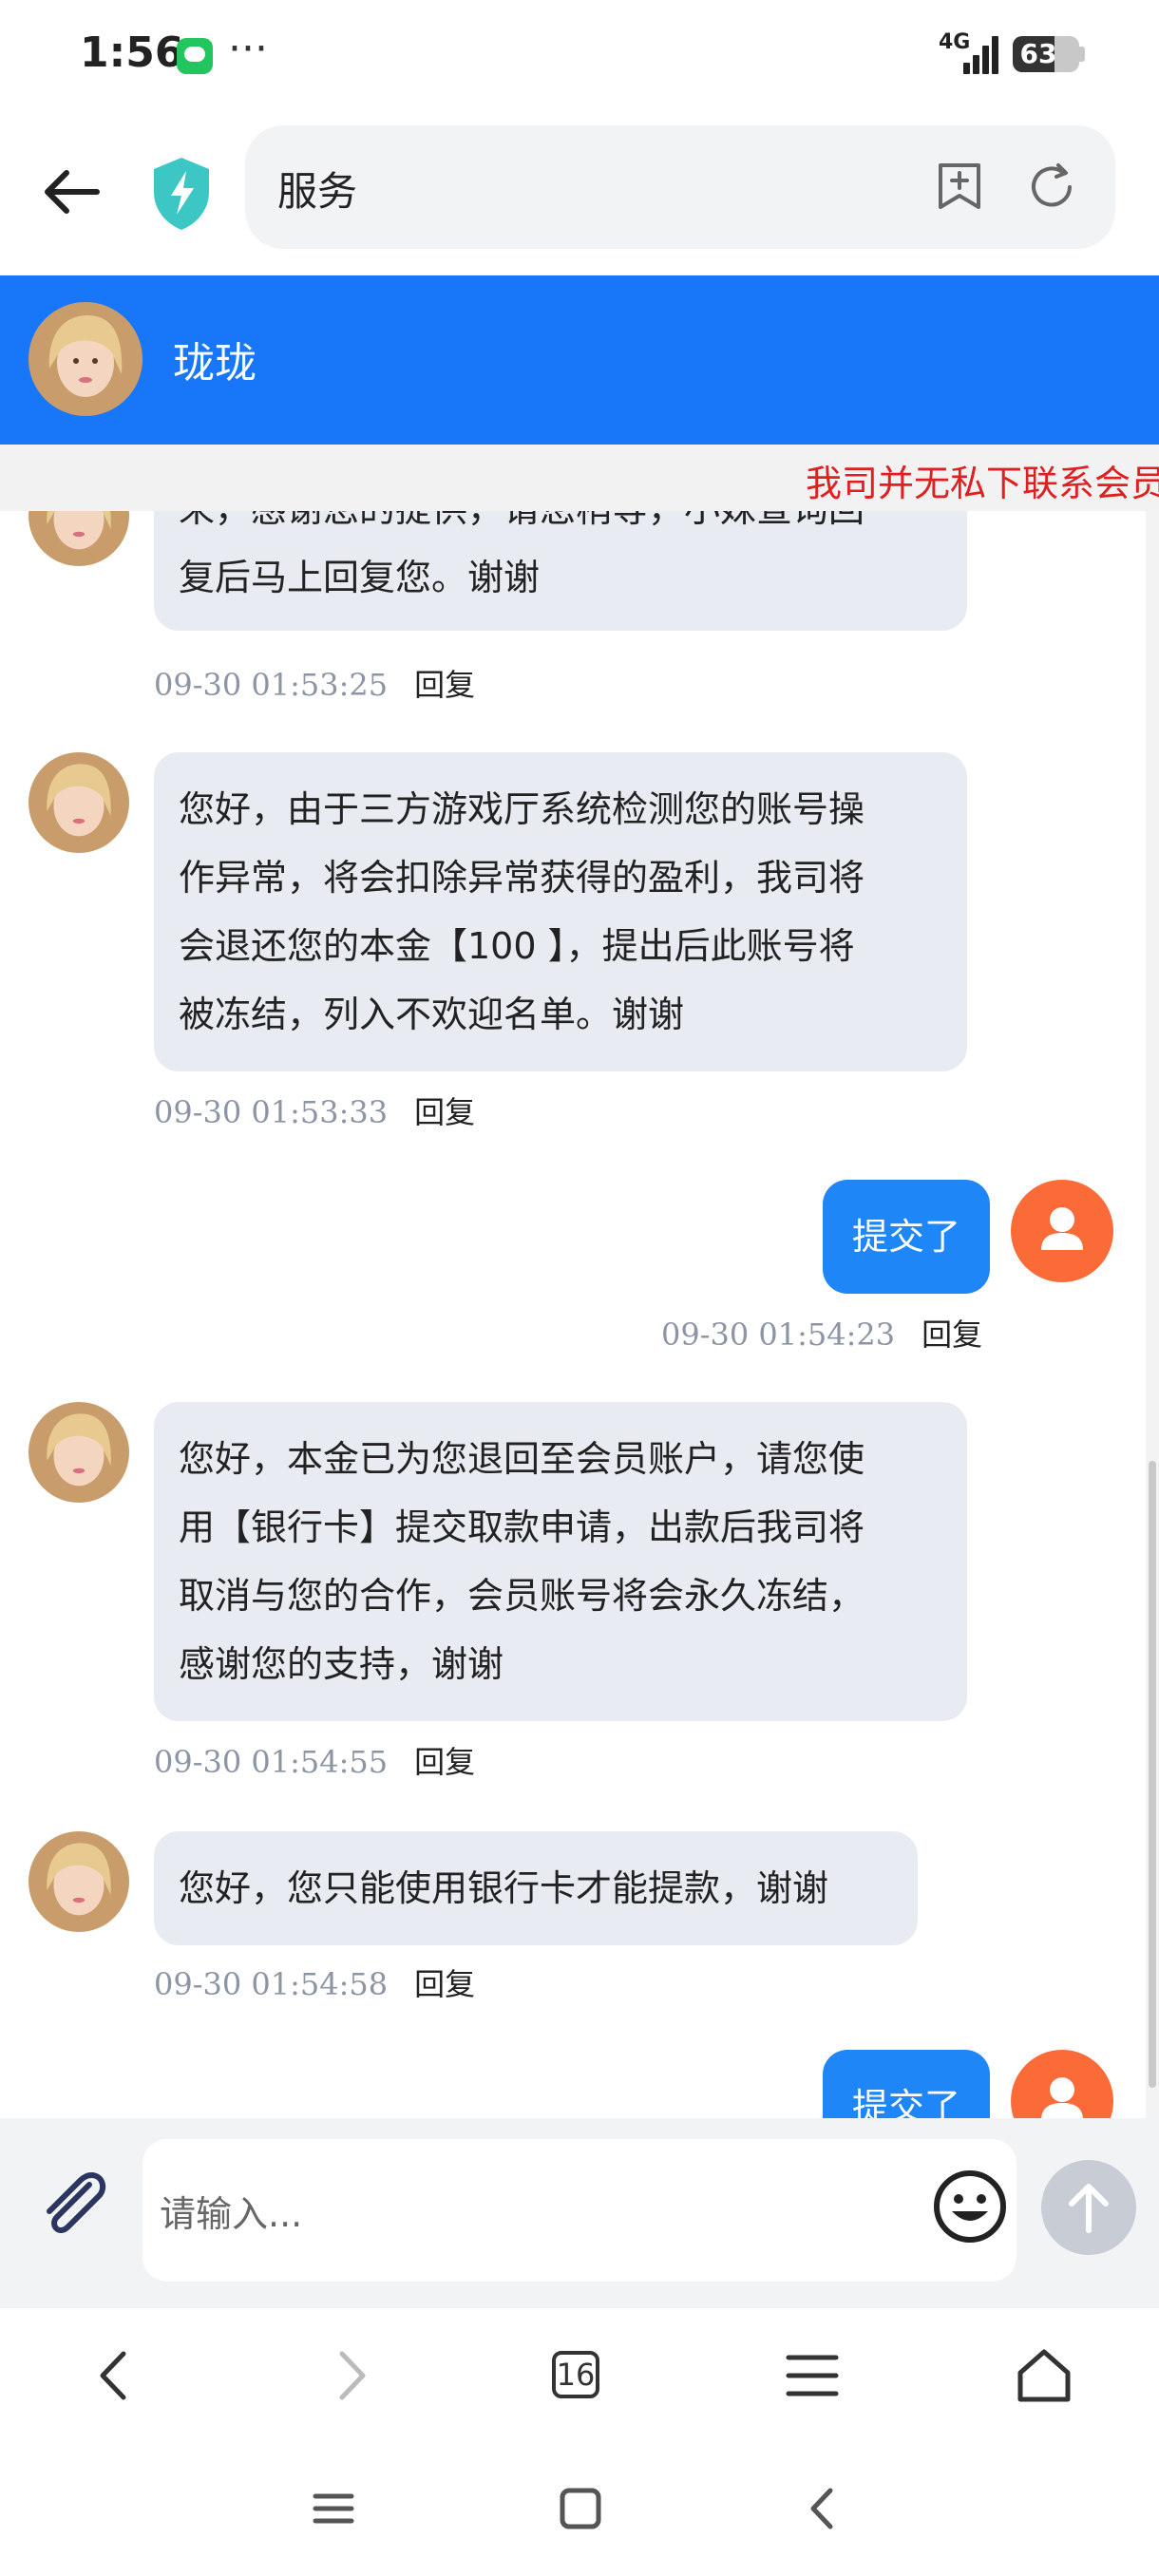 The image size is (1159, 2576). What do you see at coordinates (517, 946) in the screenshot?
I see `message-line: 会退还您的本金【100 】，提出后此账号将` at bounding box center [517, 946].